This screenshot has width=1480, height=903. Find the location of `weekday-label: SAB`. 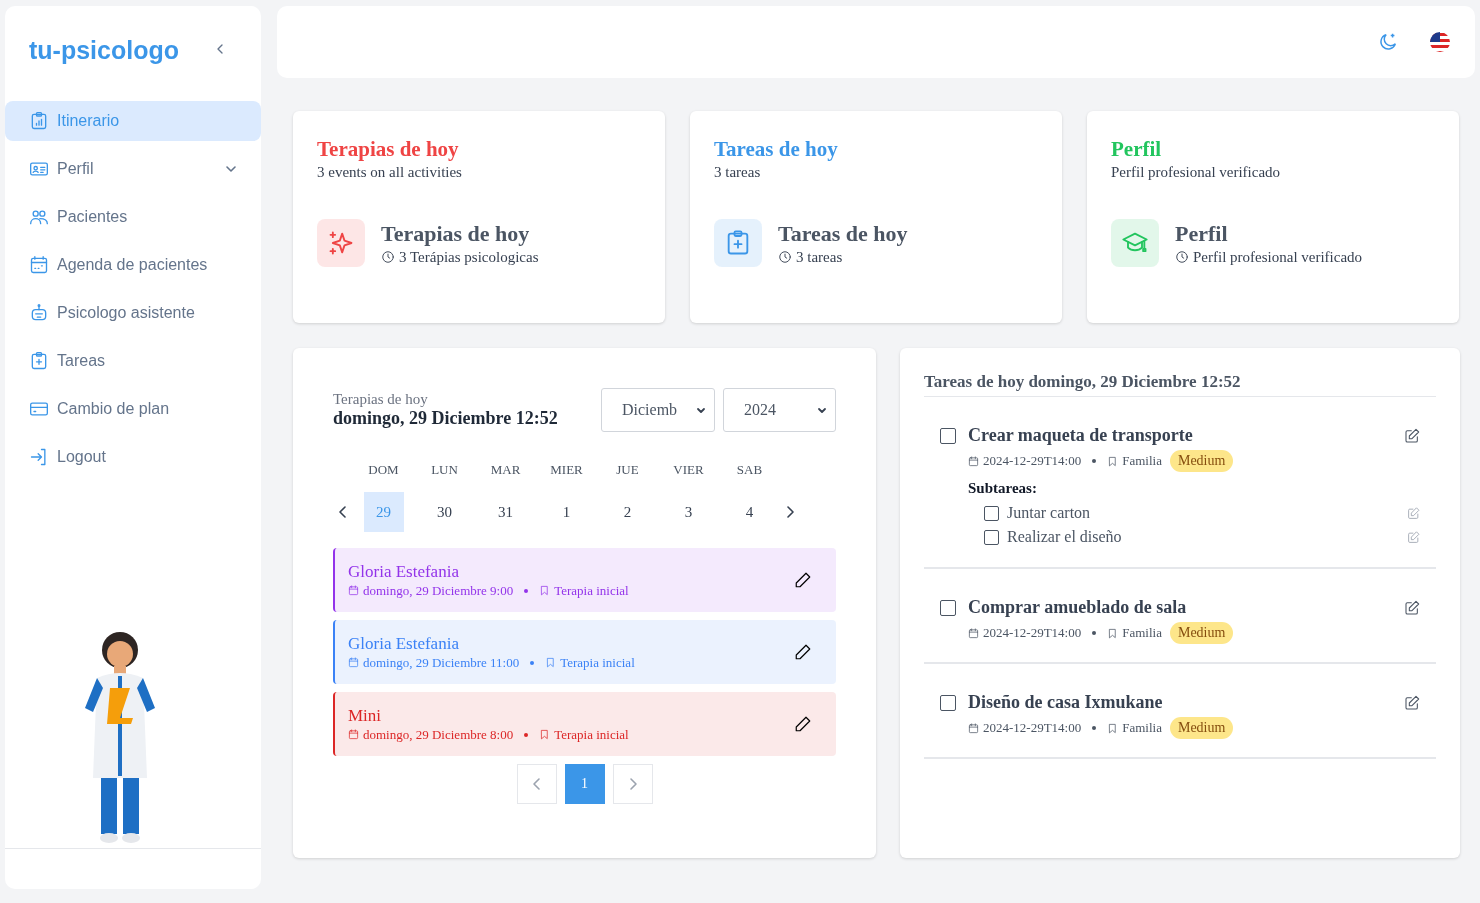

weekday-label: SAB is located at coordinates (749, 470).